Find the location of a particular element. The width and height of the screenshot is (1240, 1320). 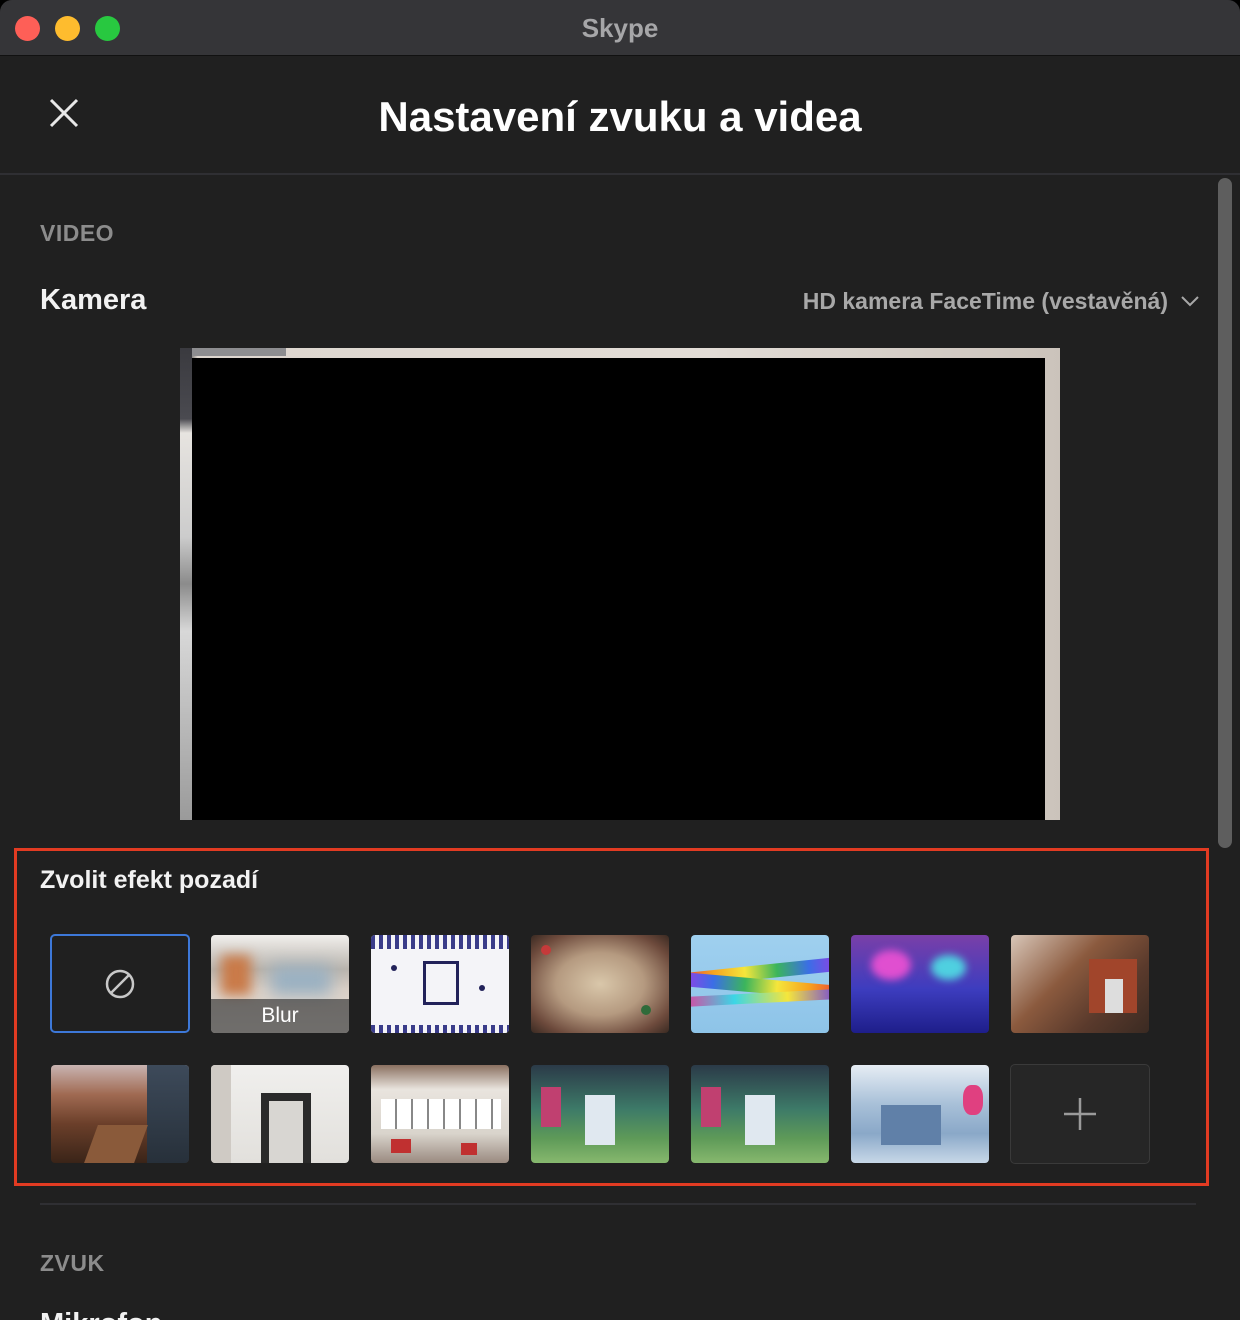

scrollbar is located at coordinates (1225, 748).